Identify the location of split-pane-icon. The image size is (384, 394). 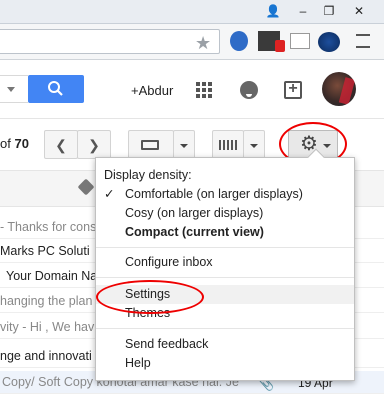
(150, 145).